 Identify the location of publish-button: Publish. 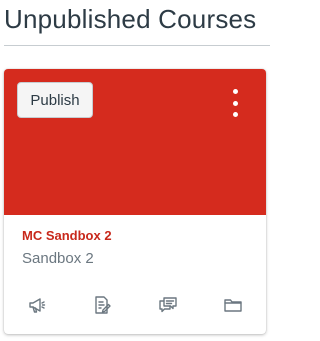
(55, 100).